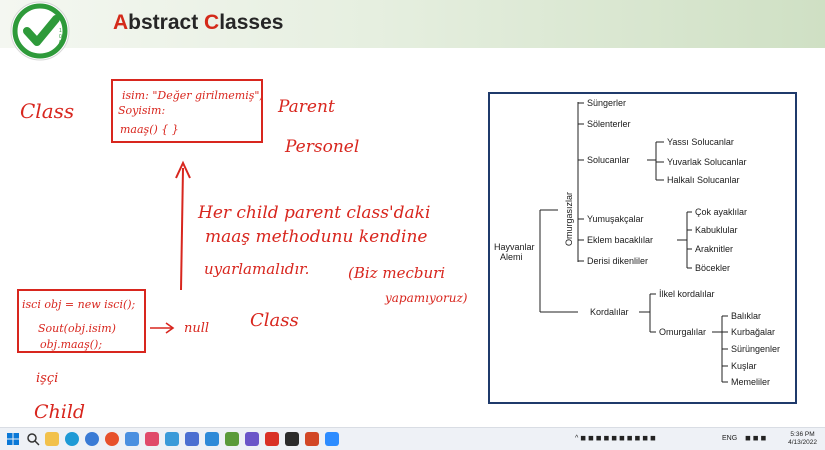 This screenshot has height=450, width=825. I want to click on code-line-2: Sout(obj.isim), so click(77, 328).